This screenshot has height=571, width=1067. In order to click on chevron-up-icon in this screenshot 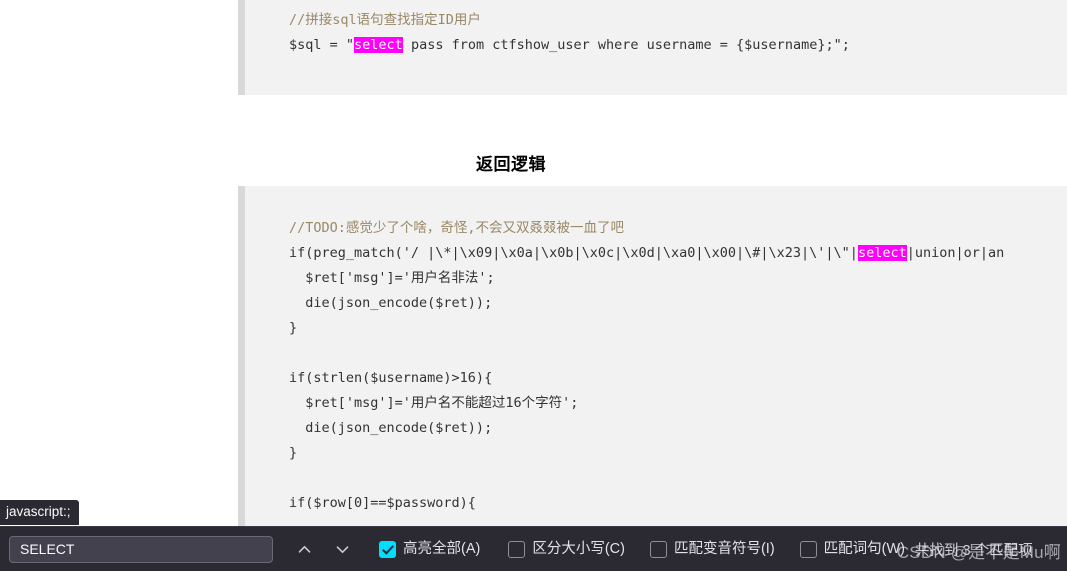, I will do `click(304, 549)`.